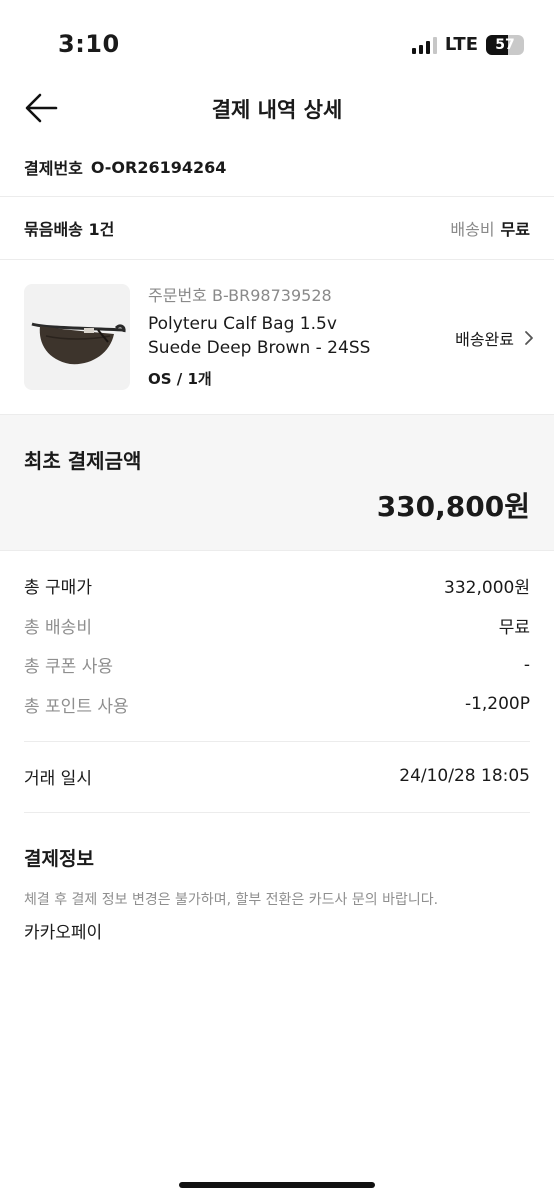 The height and width of the screenshot is (1200, 554). What do you see at coordinates (514, 627) in the screenshot?
I see `line-value: 무료` at bounding box center [514, 627].